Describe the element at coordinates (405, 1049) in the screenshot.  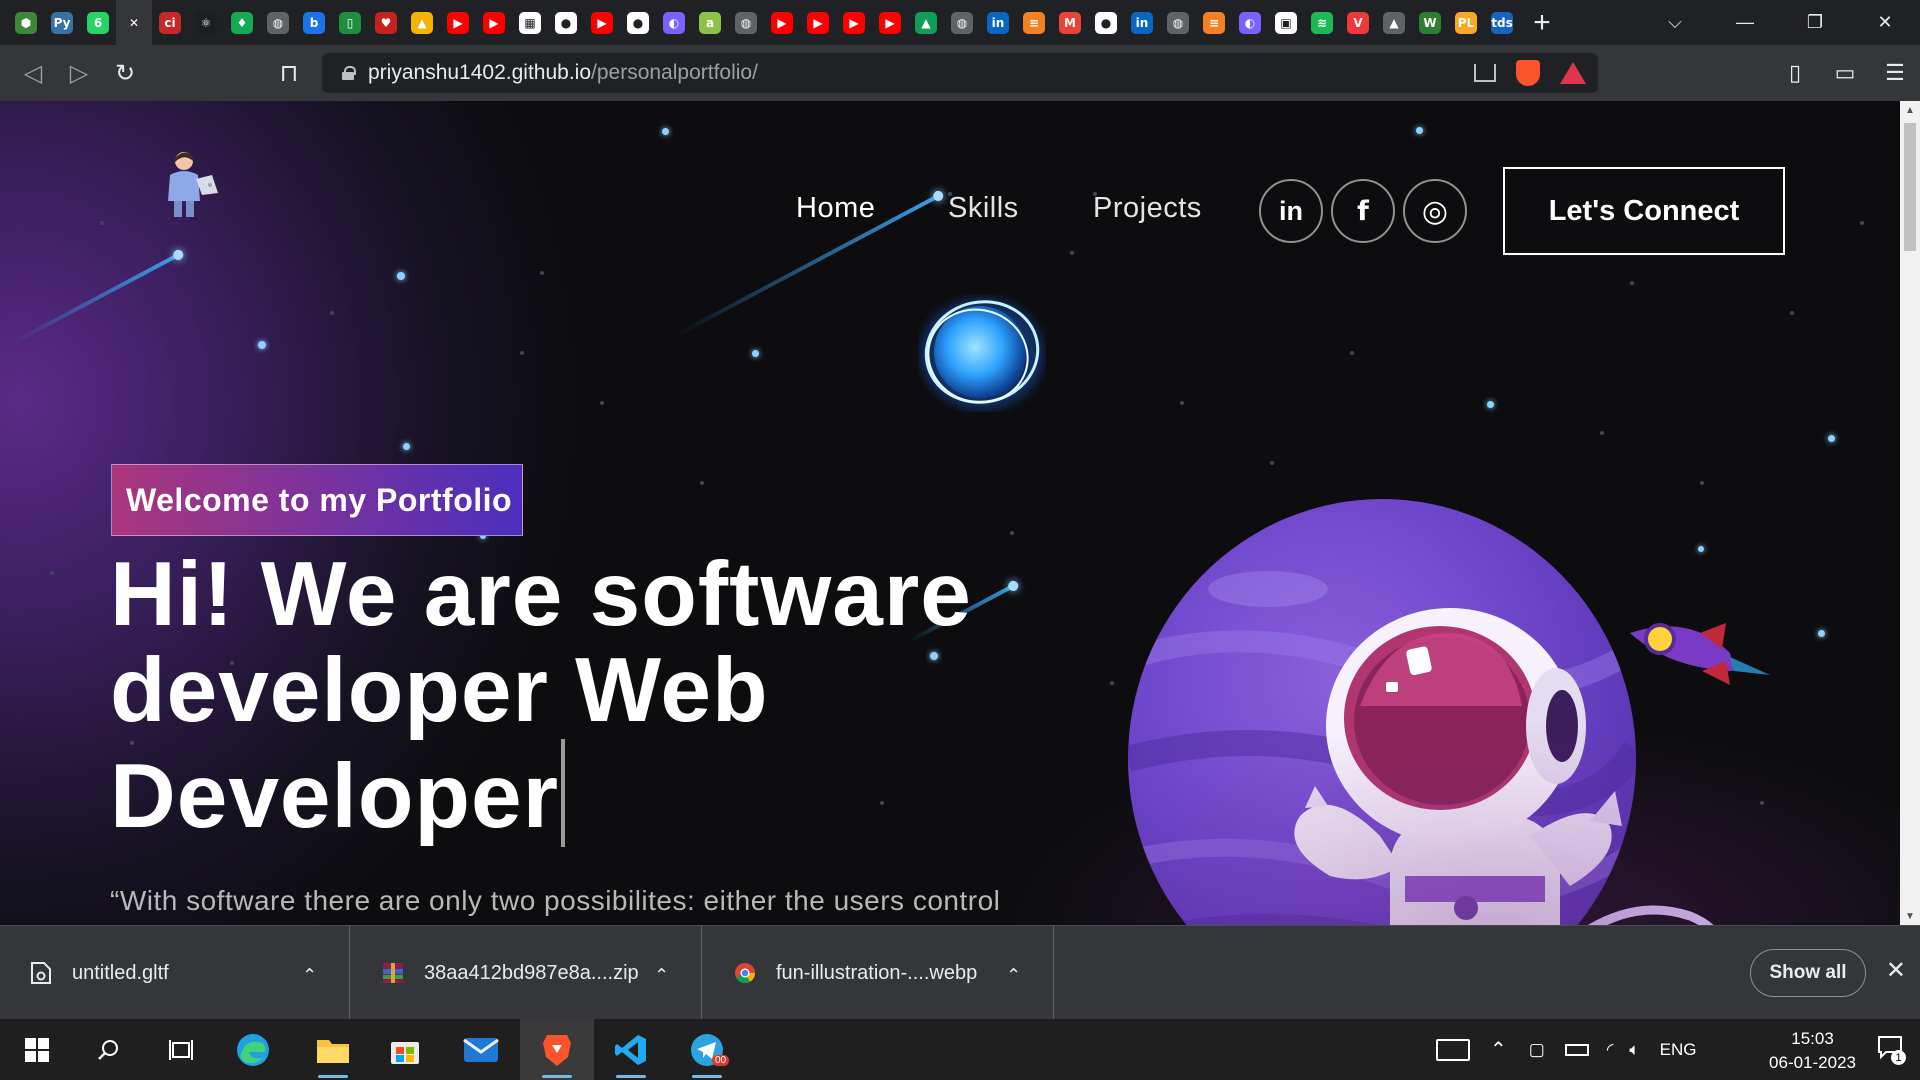
I see `store-icon` at that location.